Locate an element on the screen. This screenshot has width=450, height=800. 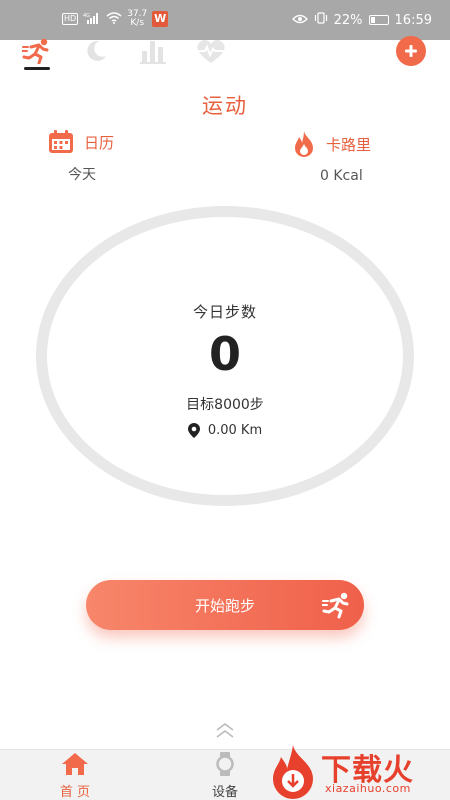
calories-label: 卡路里 is located at coordinates (349, 144).